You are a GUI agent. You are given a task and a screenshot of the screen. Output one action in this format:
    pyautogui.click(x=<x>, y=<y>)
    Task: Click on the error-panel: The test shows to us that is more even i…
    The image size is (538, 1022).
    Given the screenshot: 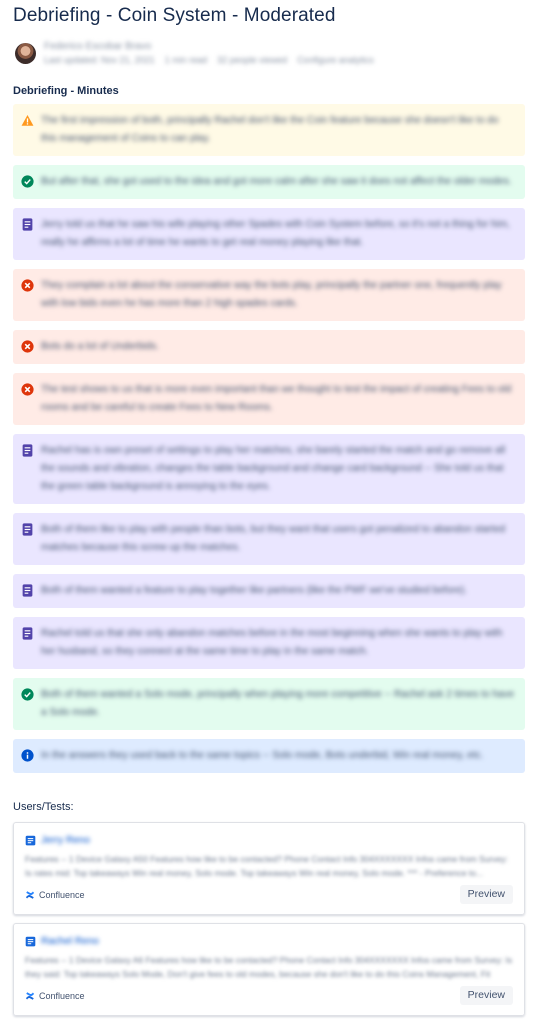 What is the action you would take?
    pyautogui.click(x=269, y=399)
    